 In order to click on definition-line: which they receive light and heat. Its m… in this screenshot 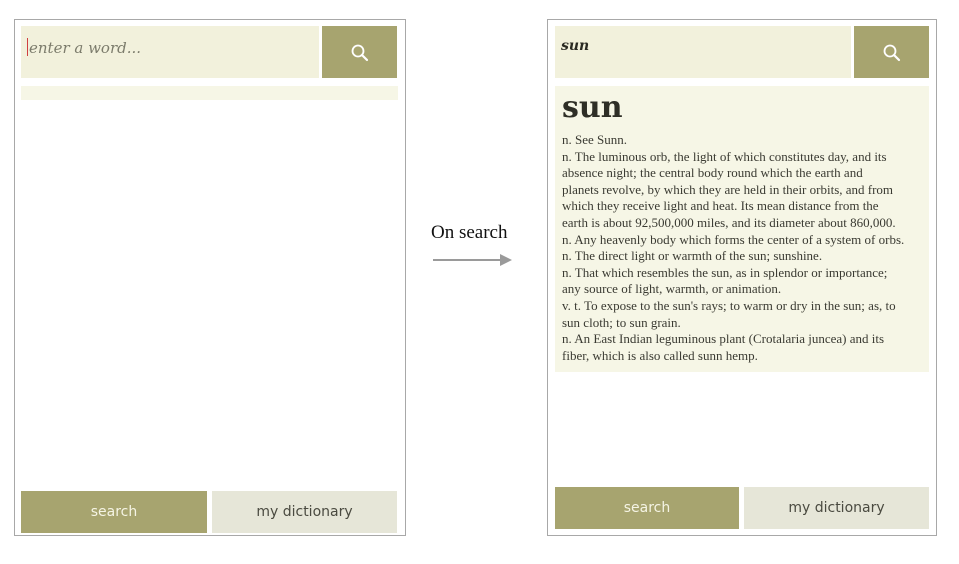, I will do `click(720, 206)`.